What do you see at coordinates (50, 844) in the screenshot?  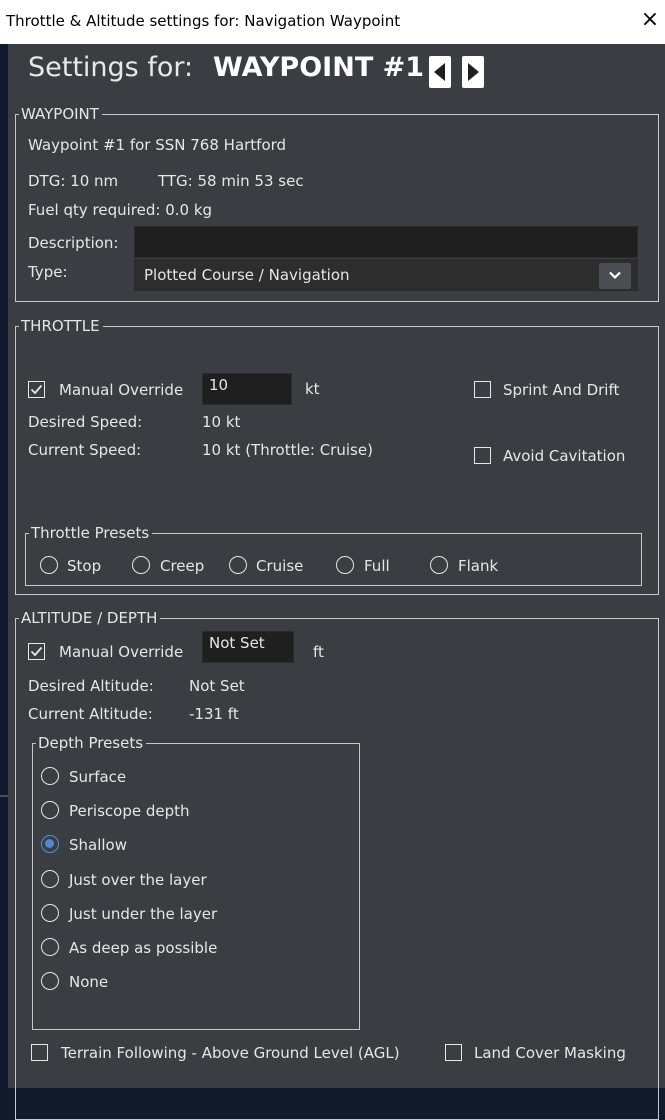 I see `depth-shallow-radio` at bounding box center [50, 844].